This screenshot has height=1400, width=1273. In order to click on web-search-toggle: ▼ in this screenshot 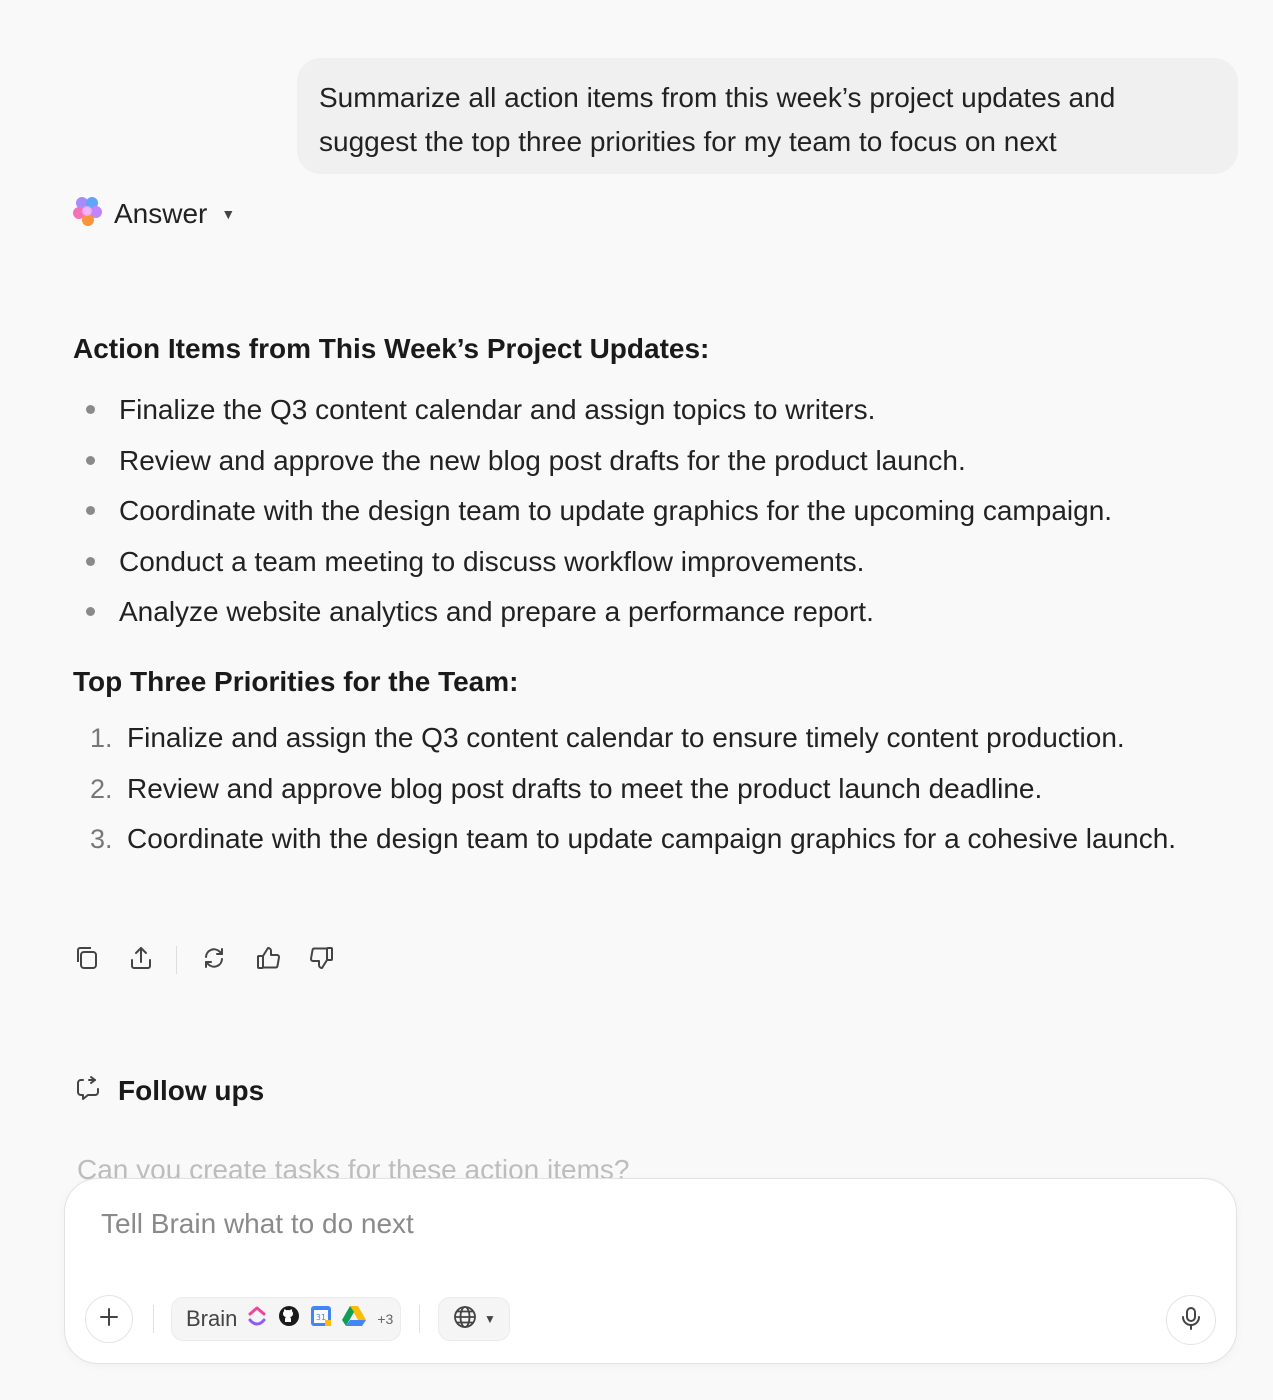, I will do `click(474, 1319)`.